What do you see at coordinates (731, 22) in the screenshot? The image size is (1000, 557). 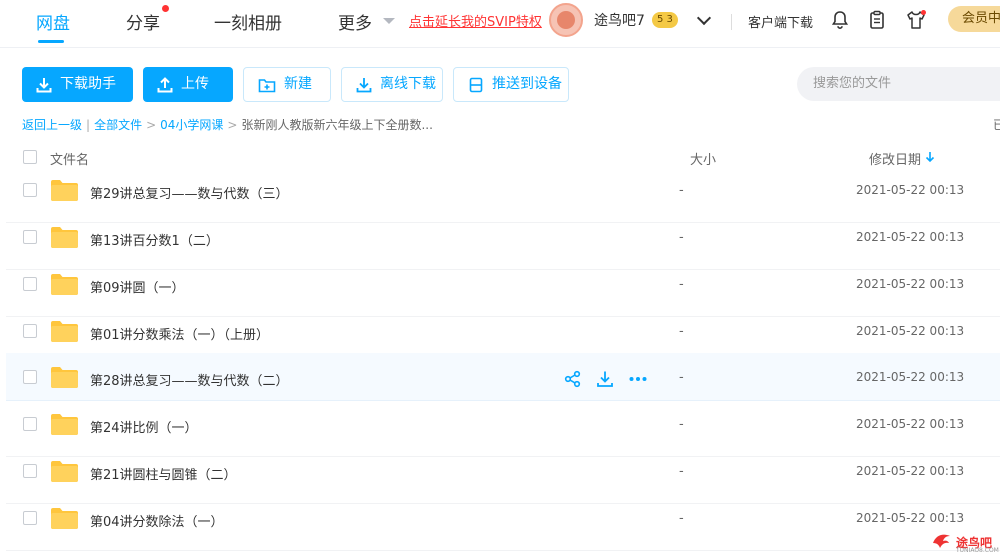 I see `divider` at bounding box center [731, 22].